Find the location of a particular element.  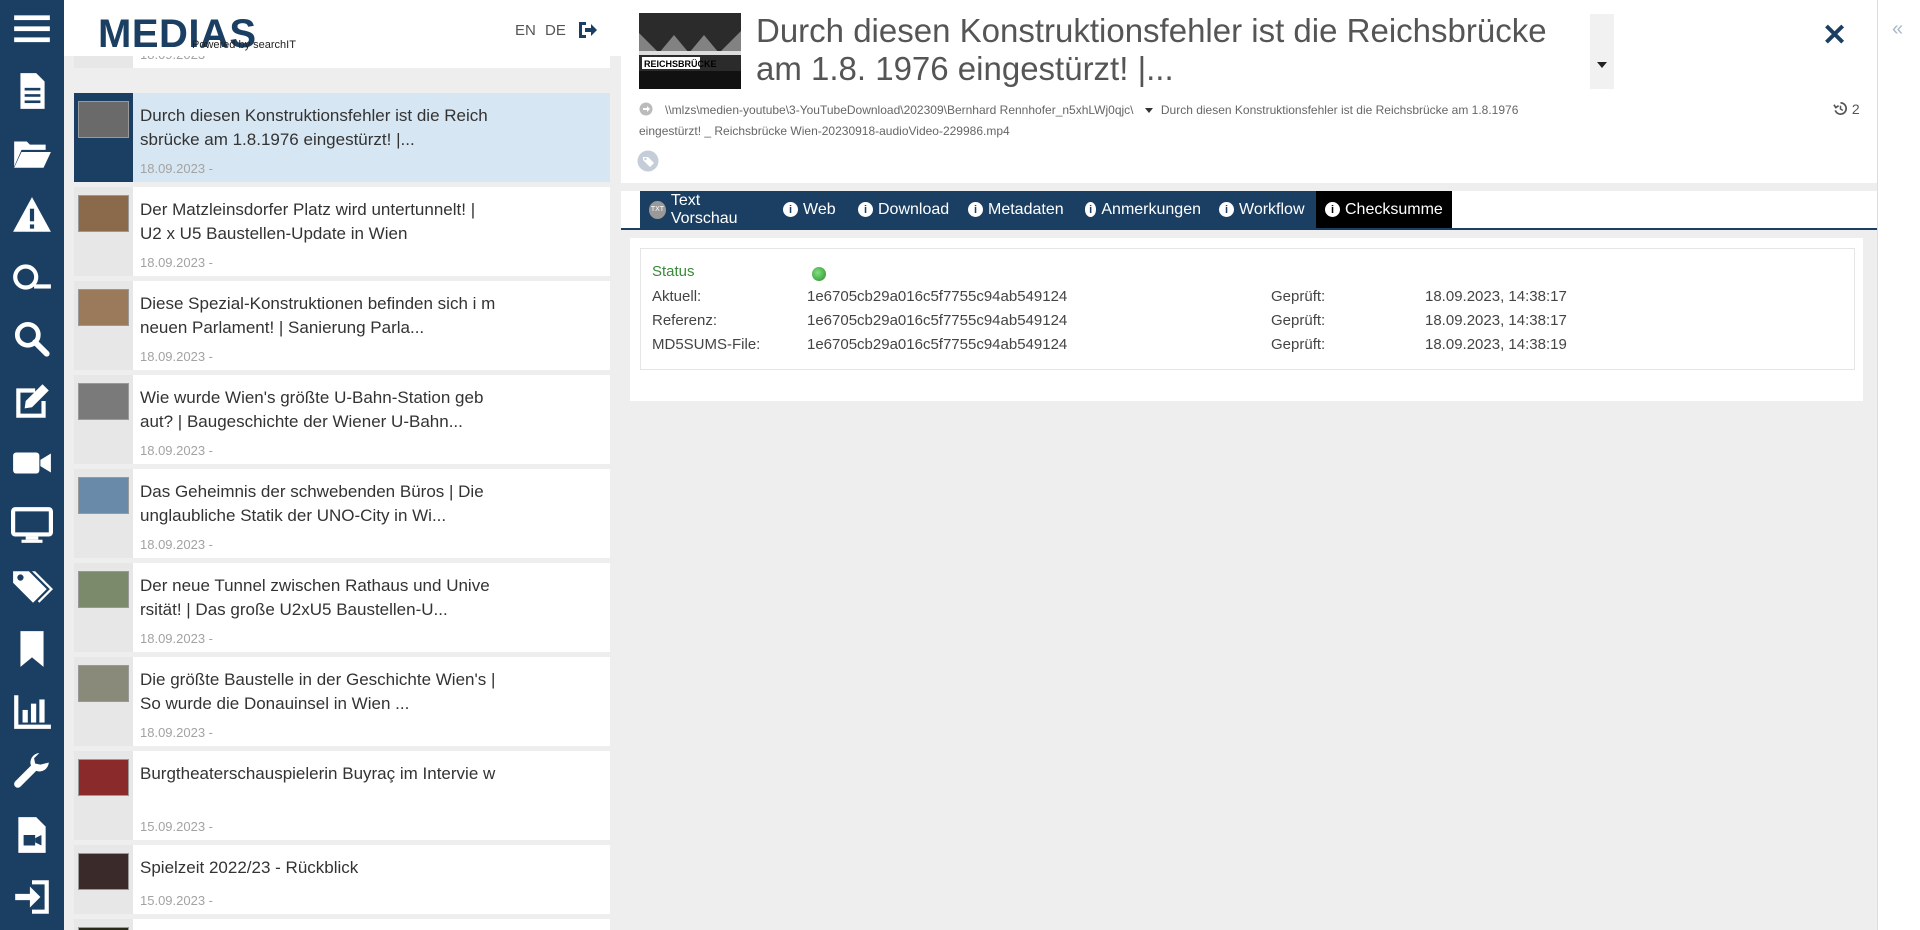

detail-thumbnail: REICHSBRÜCKE is located at coordinates (690, 51).